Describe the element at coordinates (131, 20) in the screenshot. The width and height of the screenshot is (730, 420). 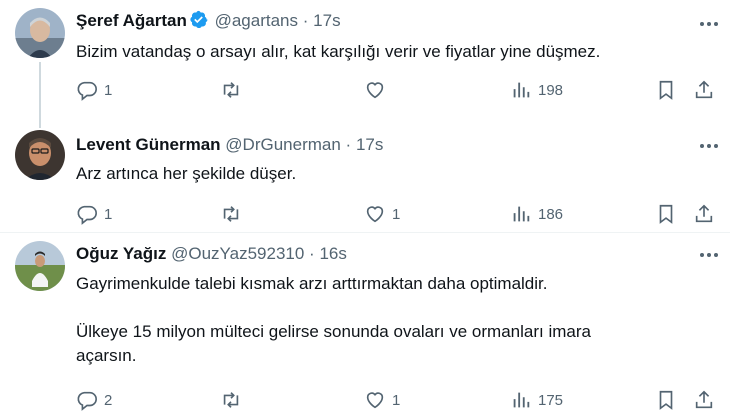
I see `author-name: Şeref Ağartan` at that location.